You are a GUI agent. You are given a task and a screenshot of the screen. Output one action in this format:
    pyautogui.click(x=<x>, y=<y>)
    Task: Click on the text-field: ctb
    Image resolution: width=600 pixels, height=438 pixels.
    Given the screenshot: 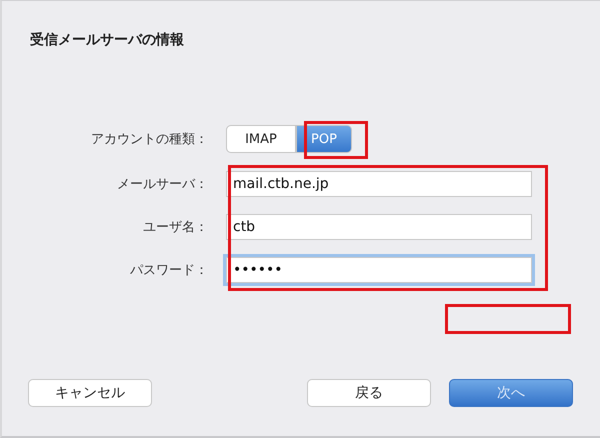 What is the action you would take?
    pyautogui.click(x=379, y=227)
    